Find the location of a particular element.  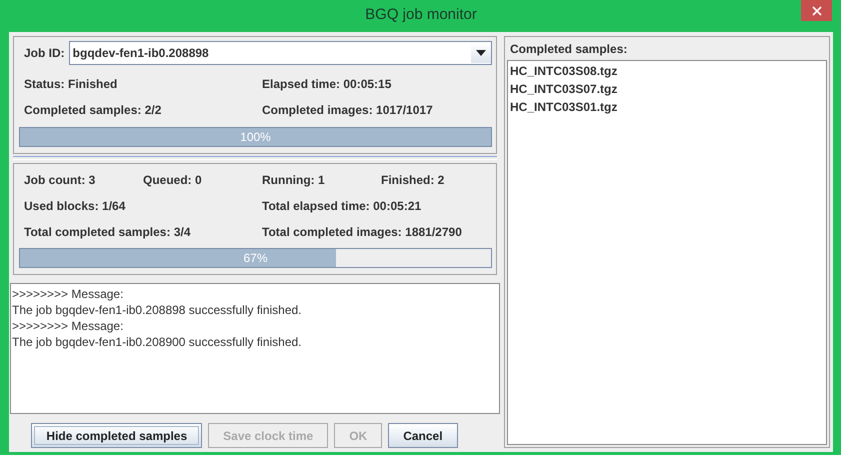

field-text: Completed images: 1017/1017 is located at coordinates (348, 110).